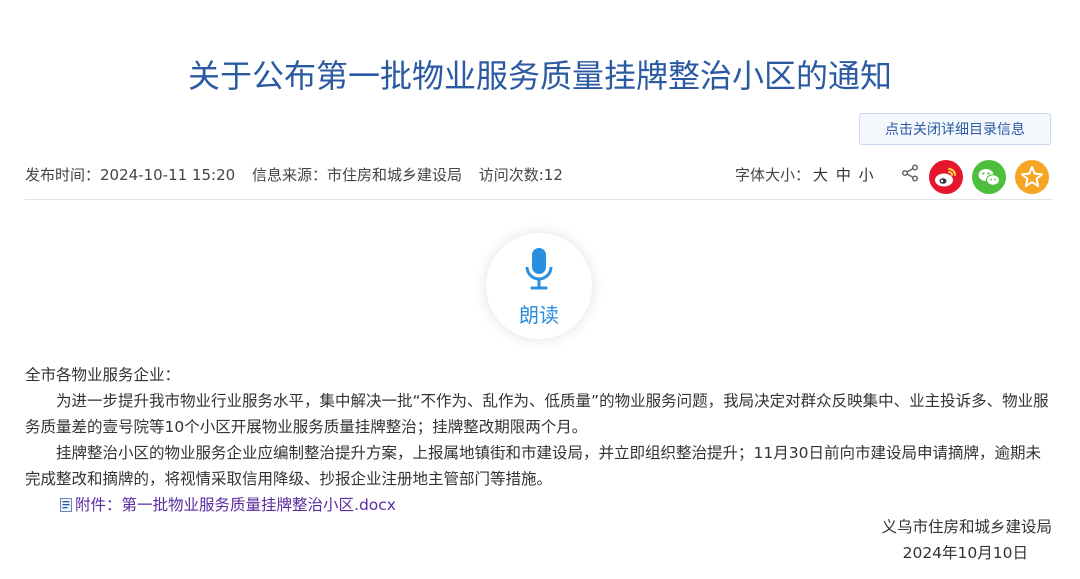 The image size is (1080, 579). I want to click on share-icon, so click(910, 173).